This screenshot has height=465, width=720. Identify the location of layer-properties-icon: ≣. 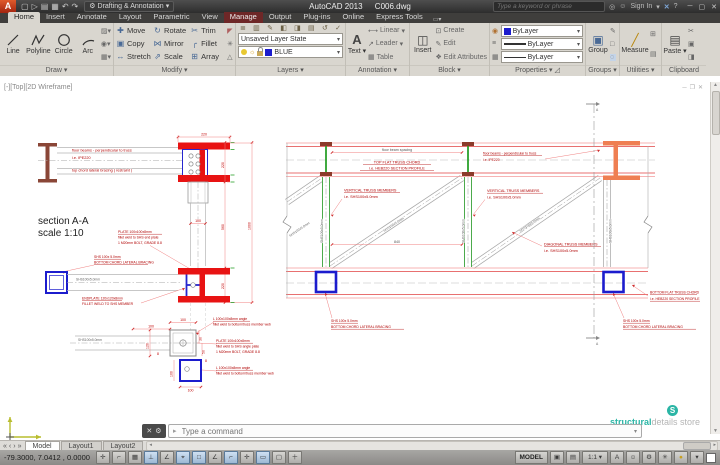
(243, 28).